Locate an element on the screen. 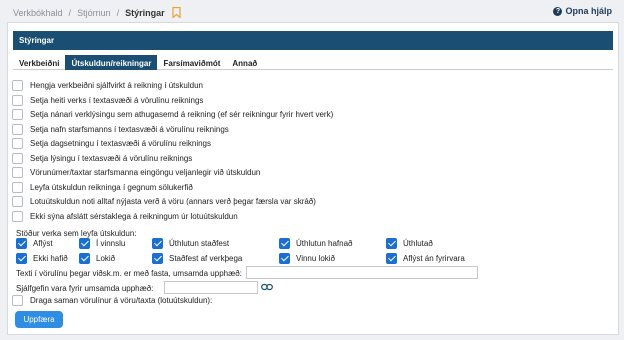 This screenshot has width=624, height=340. status-option: Aflýst án fyrirvara is located at coordinates (425, 258).